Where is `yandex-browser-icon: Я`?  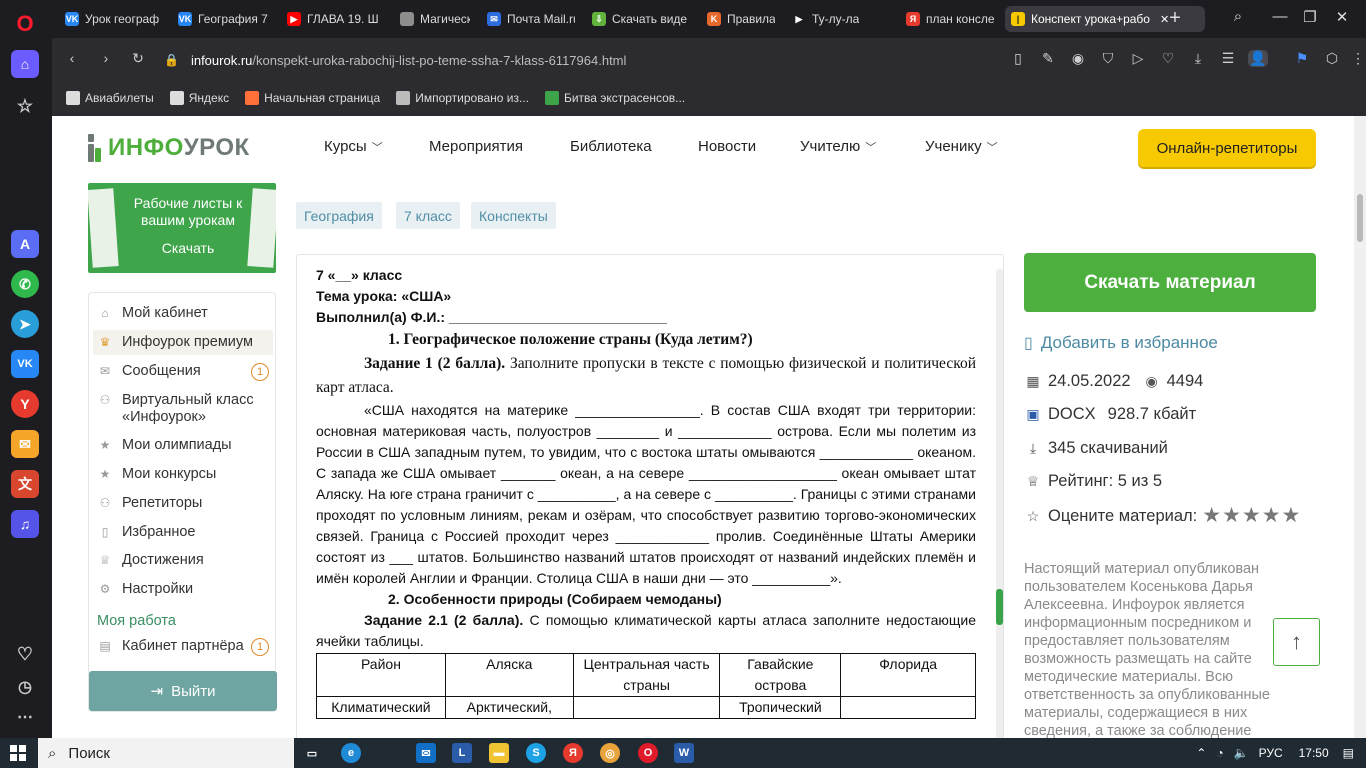
yandex-browser-icon: Я is located at coordinates (573, 753).